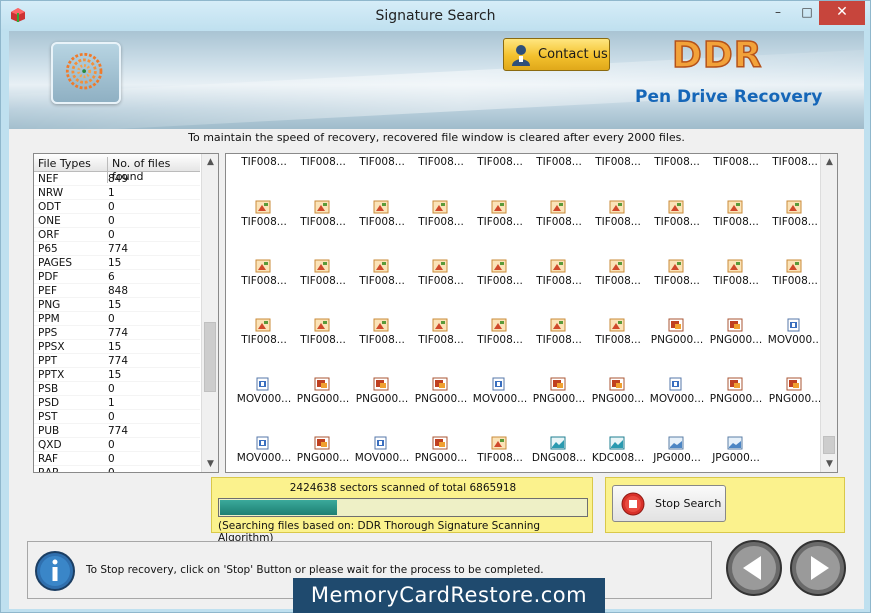 The image size is (871, 613). Describe the element at coordinates (117, 249) in the screenshot. I see `table-row: P65 774` at that location.